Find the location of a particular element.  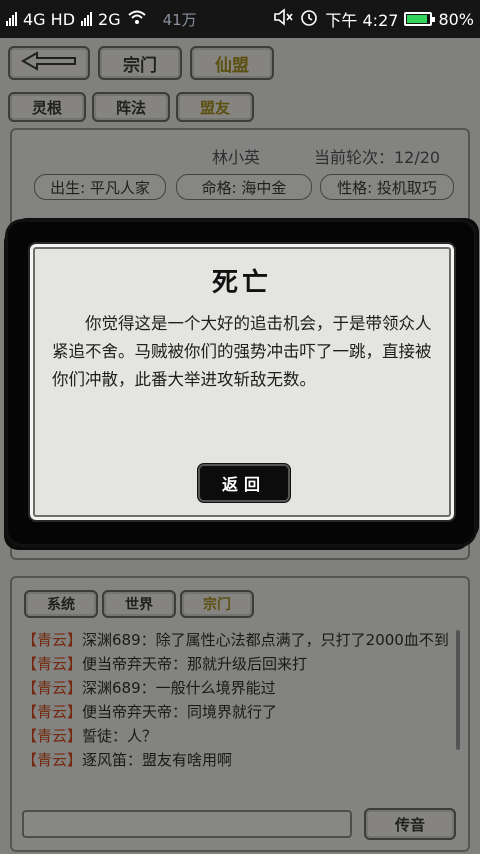

signal-strength-2-icon is located at coordinates (87, 19).